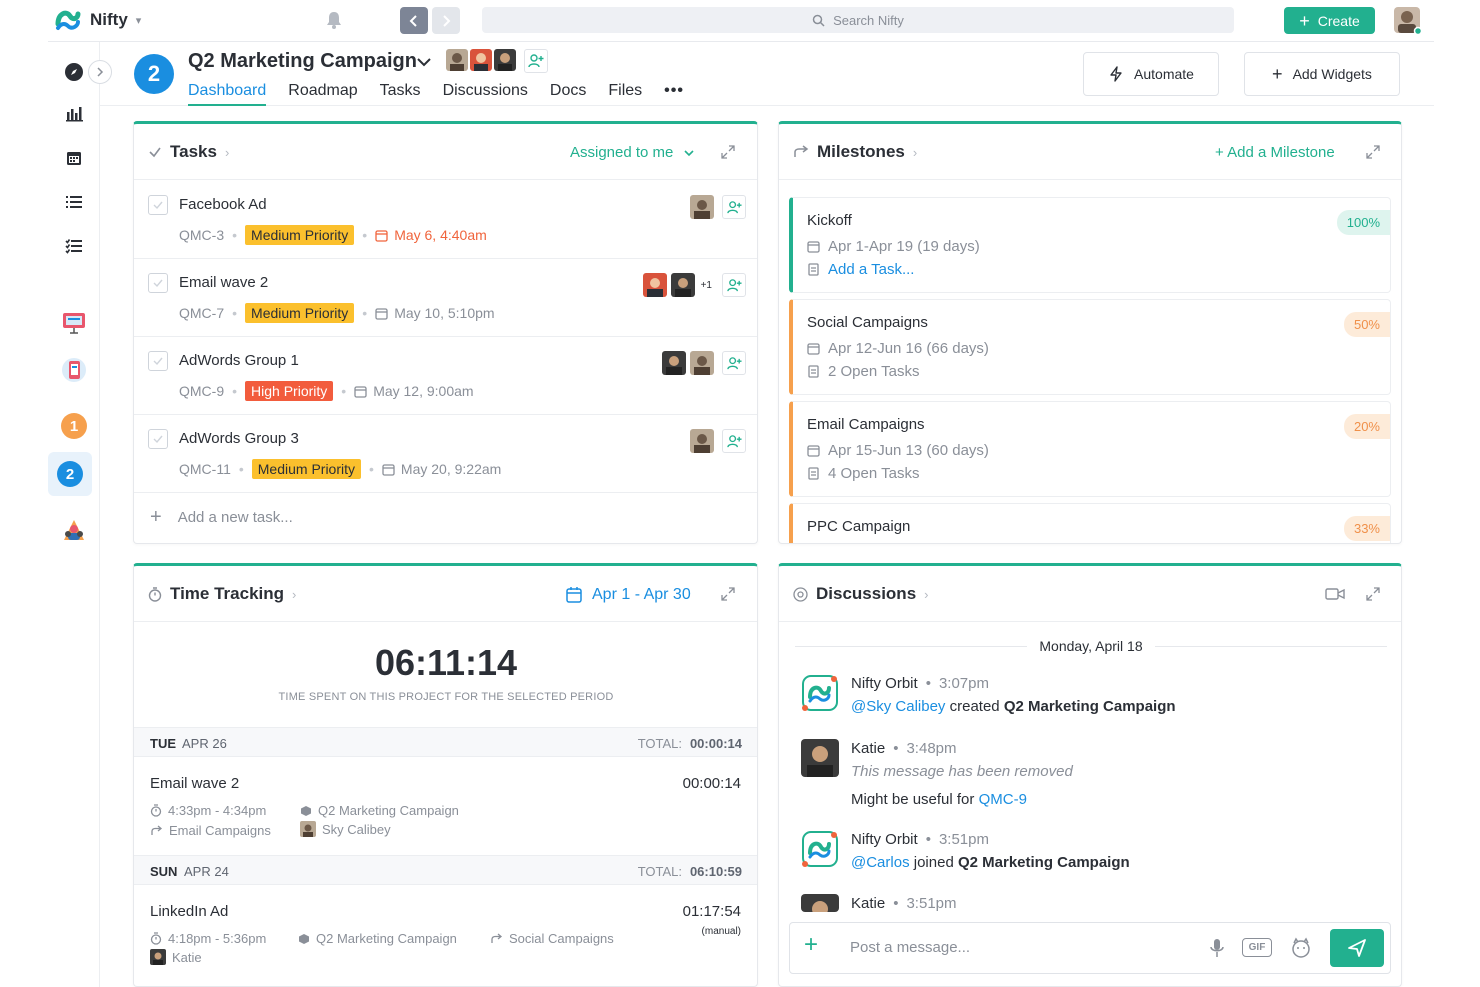  What do you see at coordinates (322, 94) in the screenshot?
I see `tab-roadmap: Roadmap` at bounding box center [322, 94].